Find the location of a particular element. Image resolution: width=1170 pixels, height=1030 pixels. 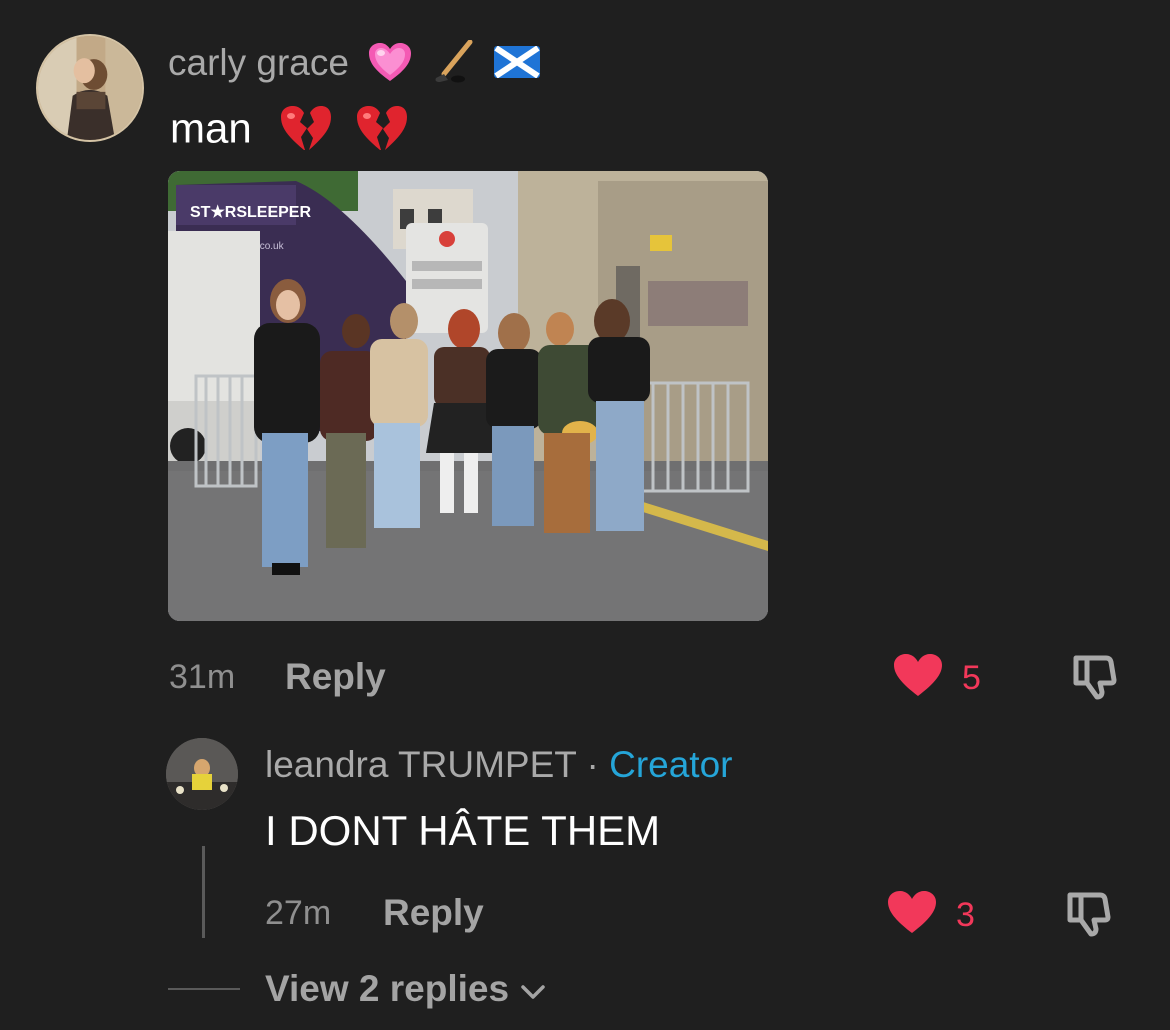

chevron-down-icon is located at coordinates (528, 988).